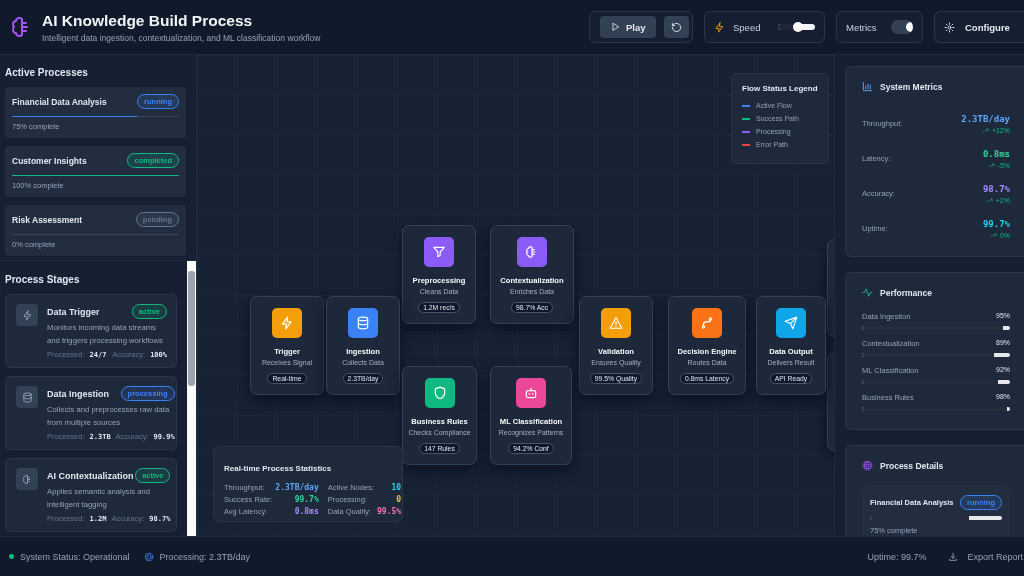 The height and width of the screenshot is (576, 1024). What do you see at coordinates (11, 556) in the screenshot?
I see `status-dot` at bounding box center [11, 556].